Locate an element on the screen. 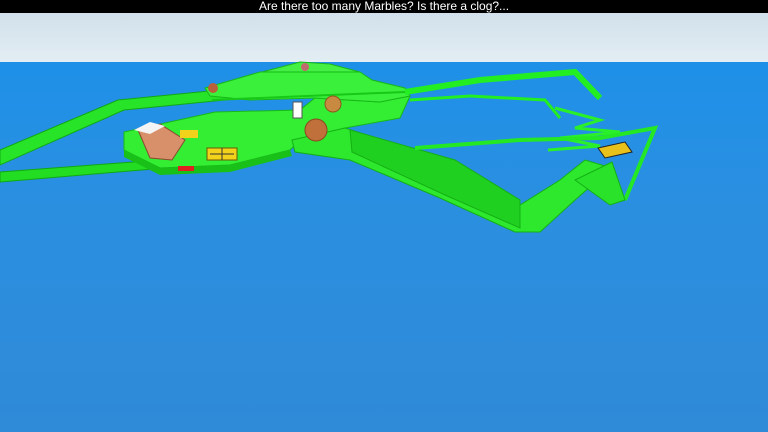 Image resolution: width=768 pixels, height=432 pixels. top-deck is located at coordinates (311, 67).